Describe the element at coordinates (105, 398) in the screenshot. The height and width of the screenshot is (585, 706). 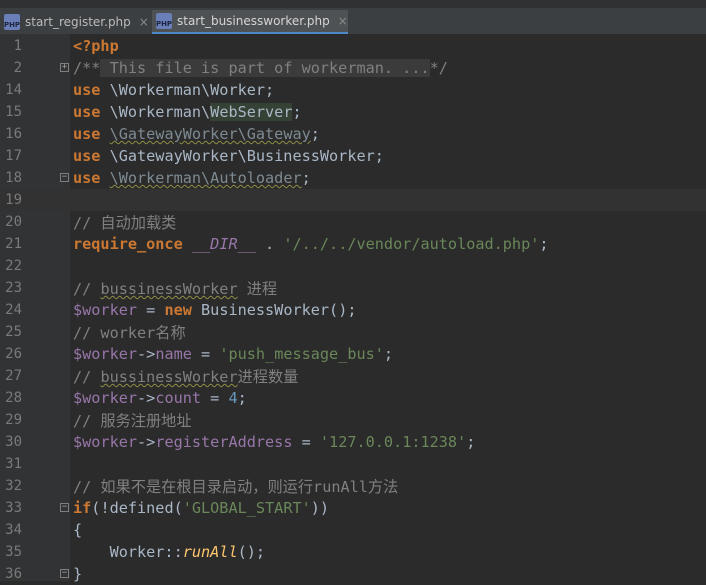
I see `code-token: $worker` at that location.